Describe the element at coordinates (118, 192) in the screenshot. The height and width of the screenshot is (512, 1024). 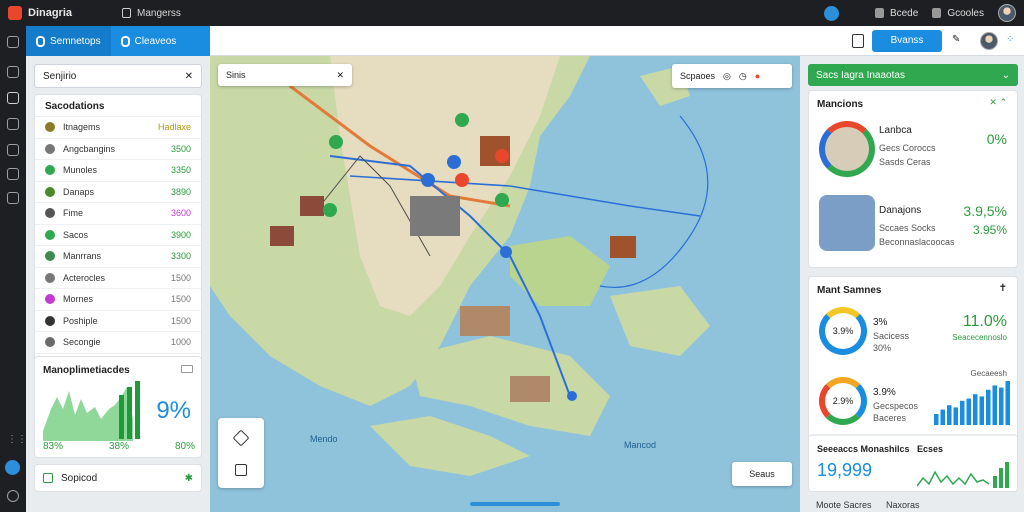
I see `list-item: Danaps 3890` at that location.